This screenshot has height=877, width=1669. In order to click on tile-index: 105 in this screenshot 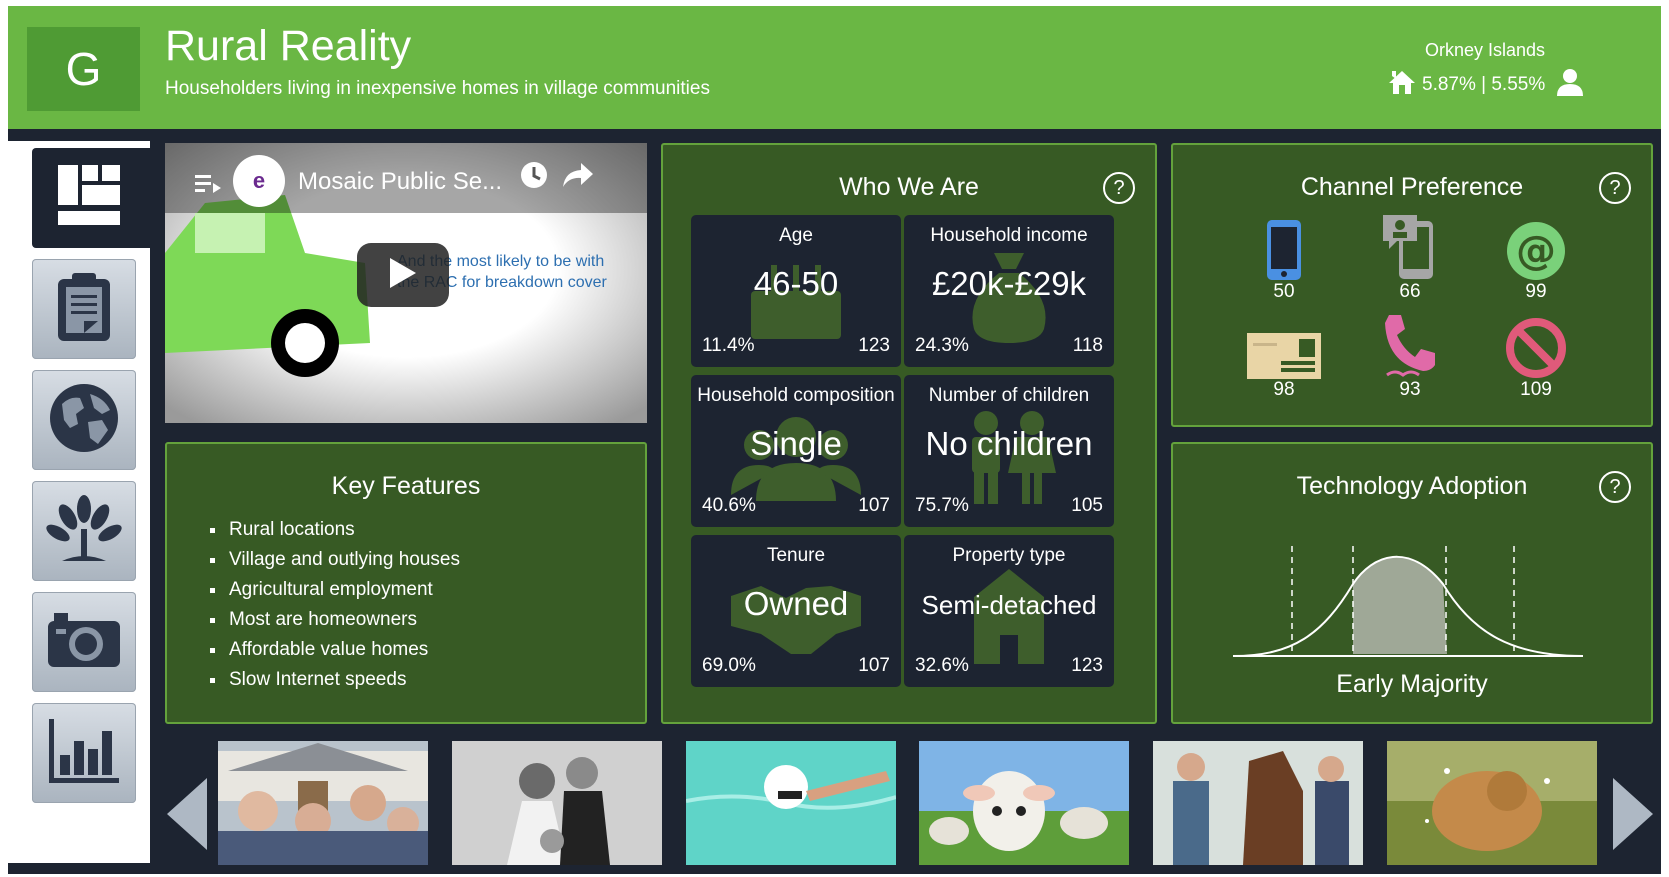, I will do `click(1087, 505)`.